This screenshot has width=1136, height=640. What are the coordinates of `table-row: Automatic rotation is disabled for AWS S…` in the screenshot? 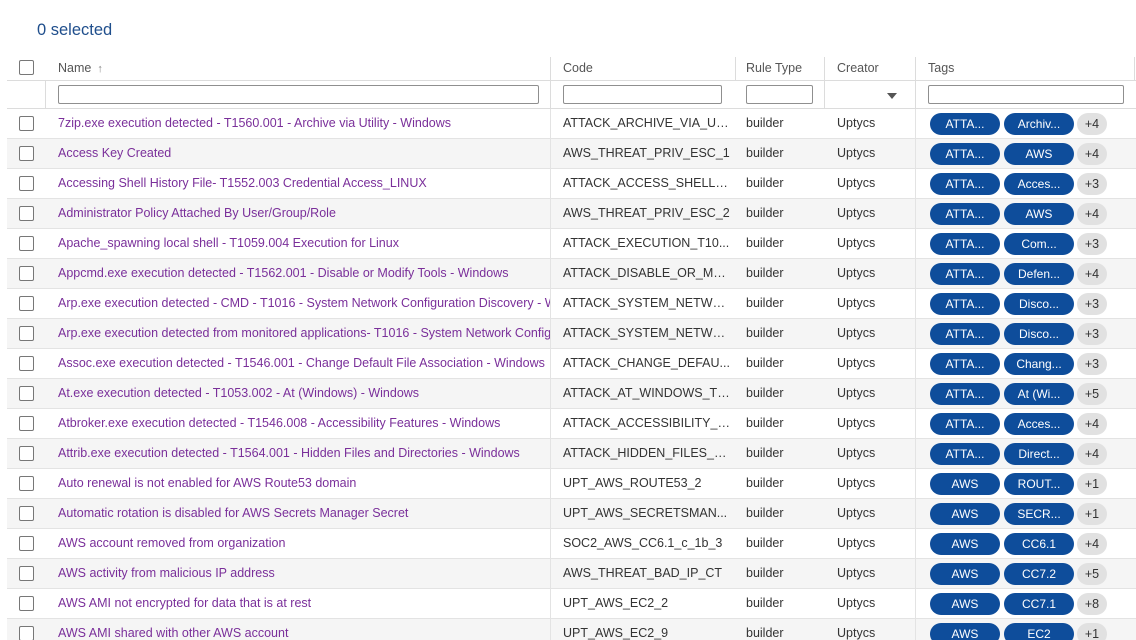 It's located at (571, 514).